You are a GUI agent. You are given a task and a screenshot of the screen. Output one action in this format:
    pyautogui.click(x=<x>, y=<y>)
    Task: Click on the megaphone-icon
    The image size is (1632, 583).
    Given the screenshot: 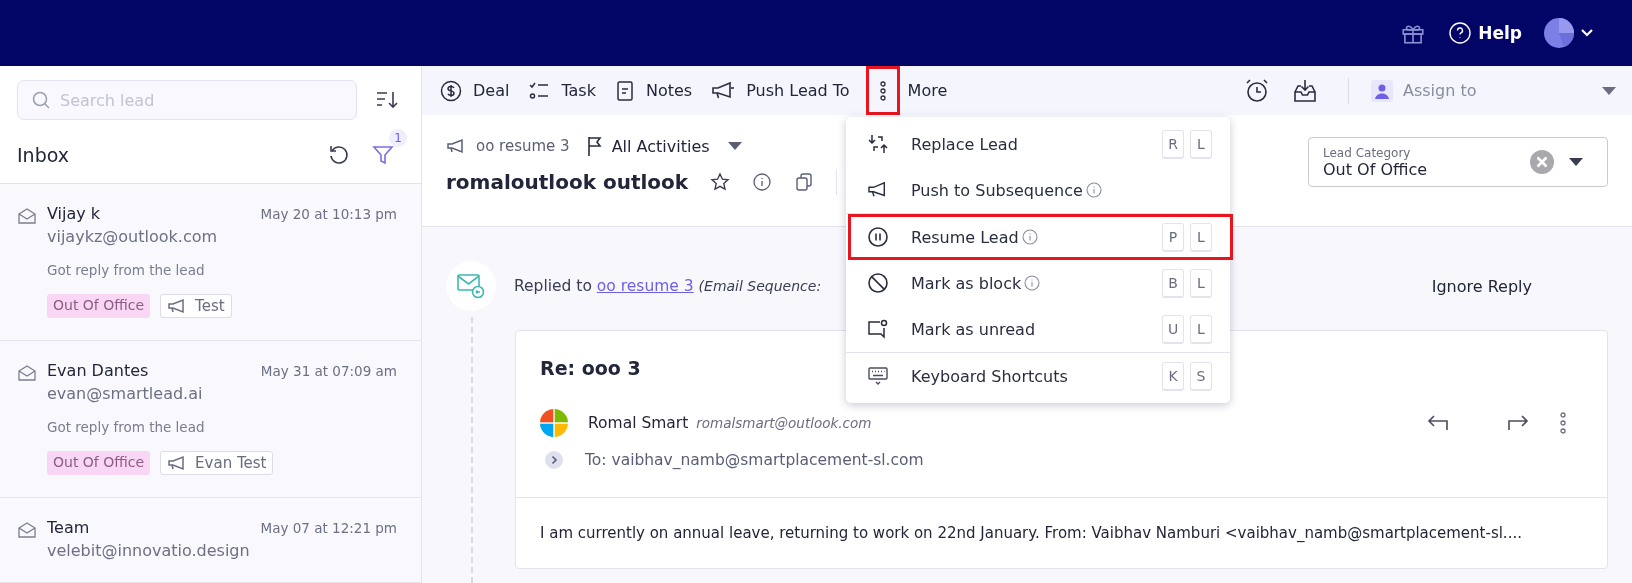 What is the action you would take?
    pyautogui.click(x=723, y=90)
    